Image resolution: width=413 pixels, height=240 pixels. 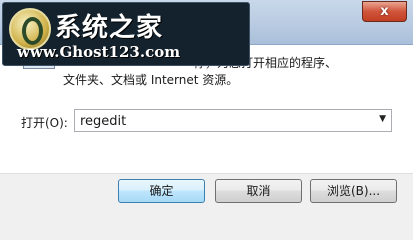 What do you see at coordinates (44, 123) in the screenshot?
I see `open-label: 打开(O):` at bounding box center [44, 123].